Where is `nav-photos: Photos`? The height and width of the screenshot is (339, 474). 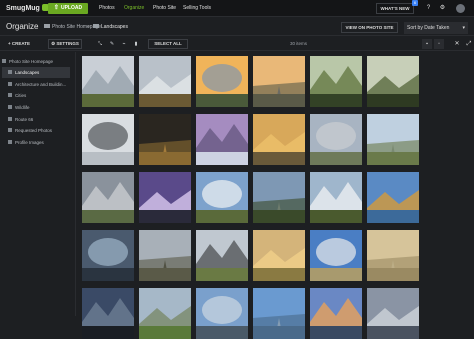 nav-photos: Photos is located at coordinates (107, 8).